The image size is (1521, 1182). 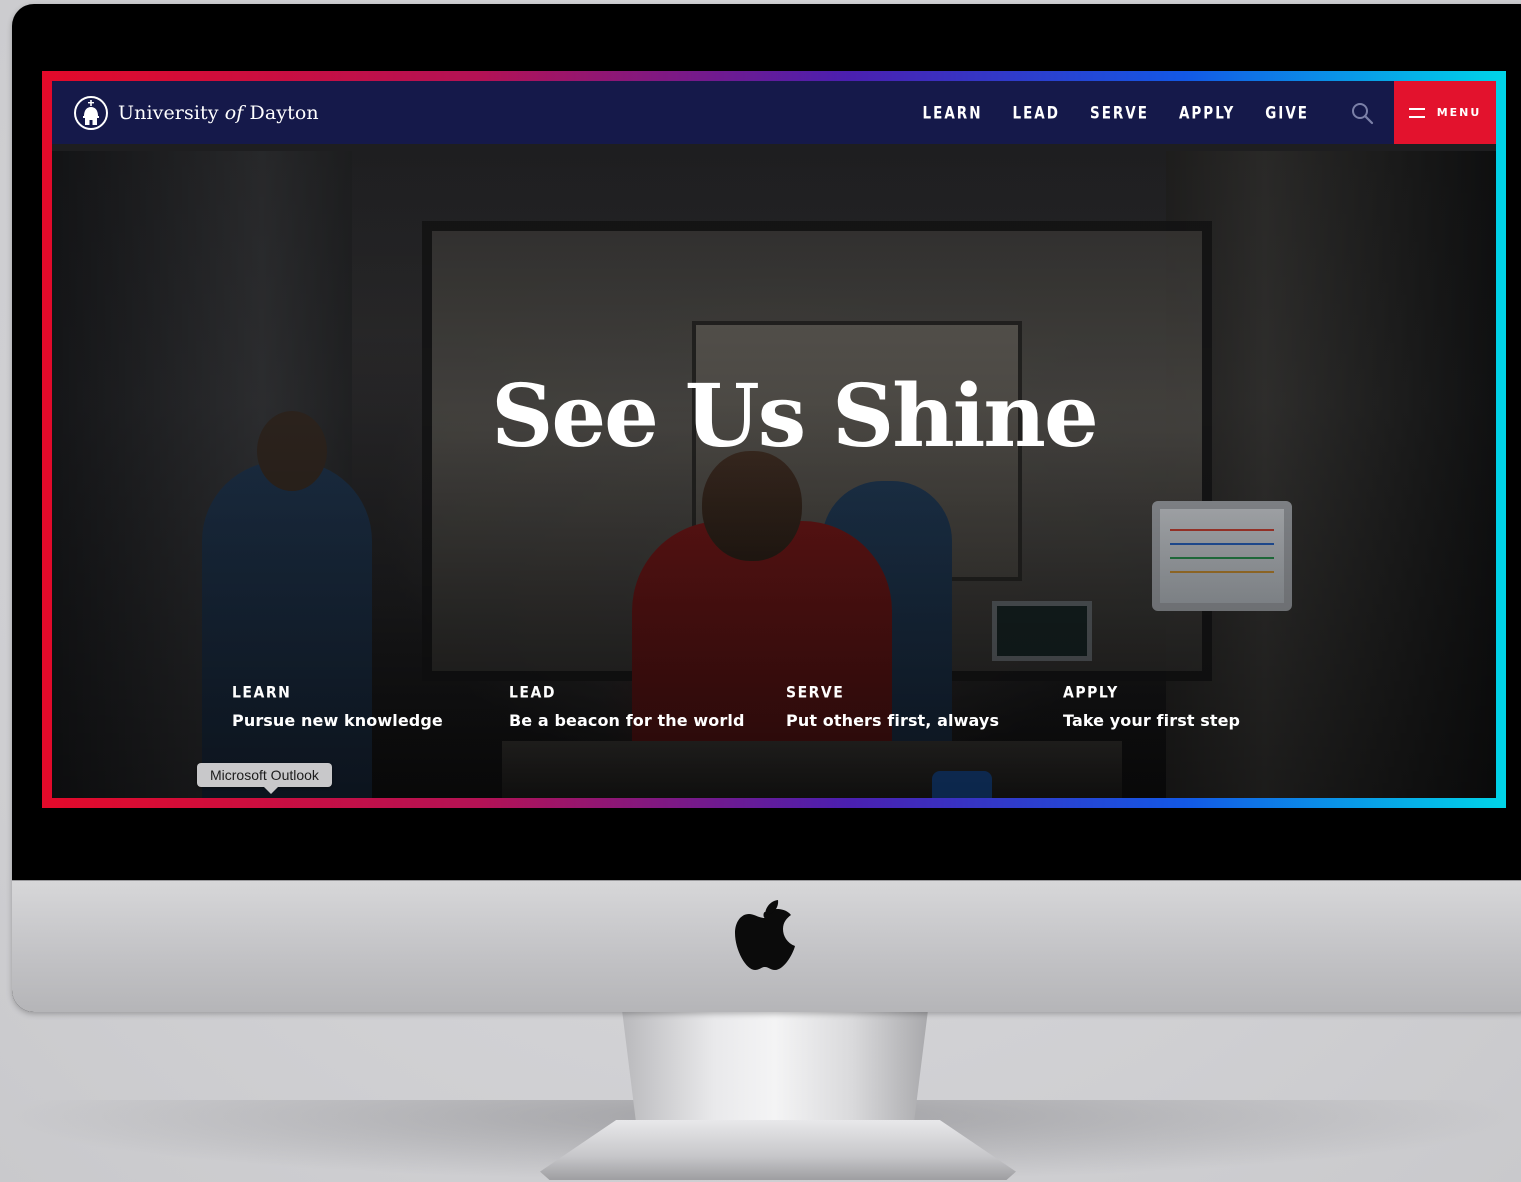 I want to click on brand-name-italic: of, so click(x=234, y=112).